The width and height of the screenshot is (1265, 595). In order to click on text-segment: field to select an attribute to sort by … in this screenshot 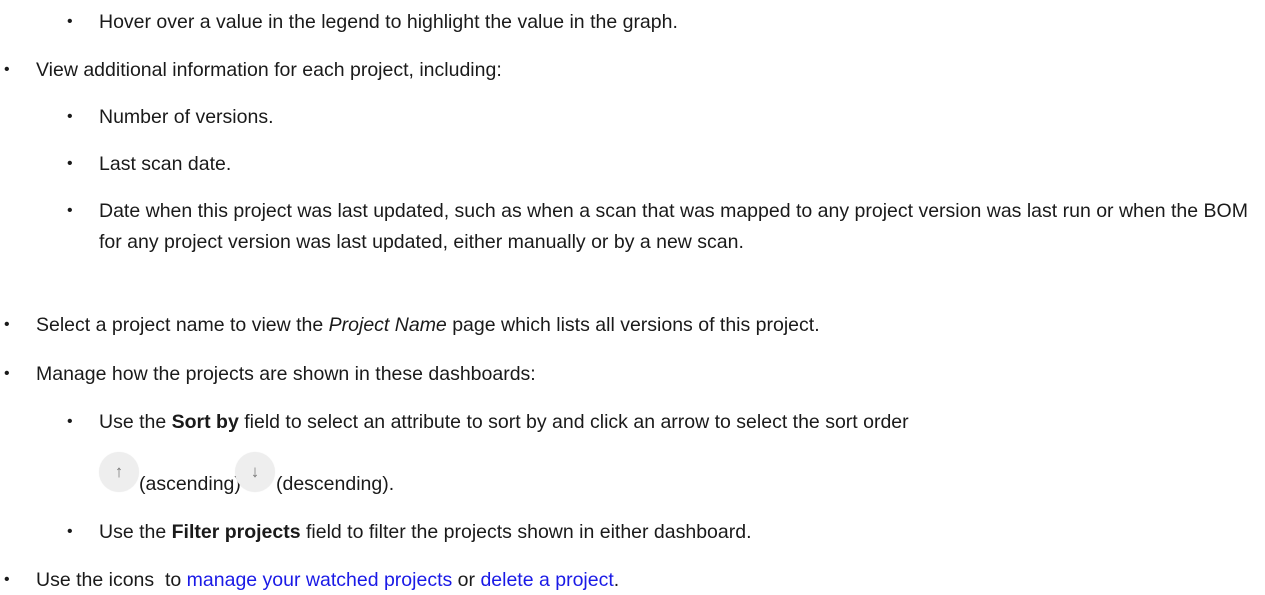, I will do `click(573, 422)`.